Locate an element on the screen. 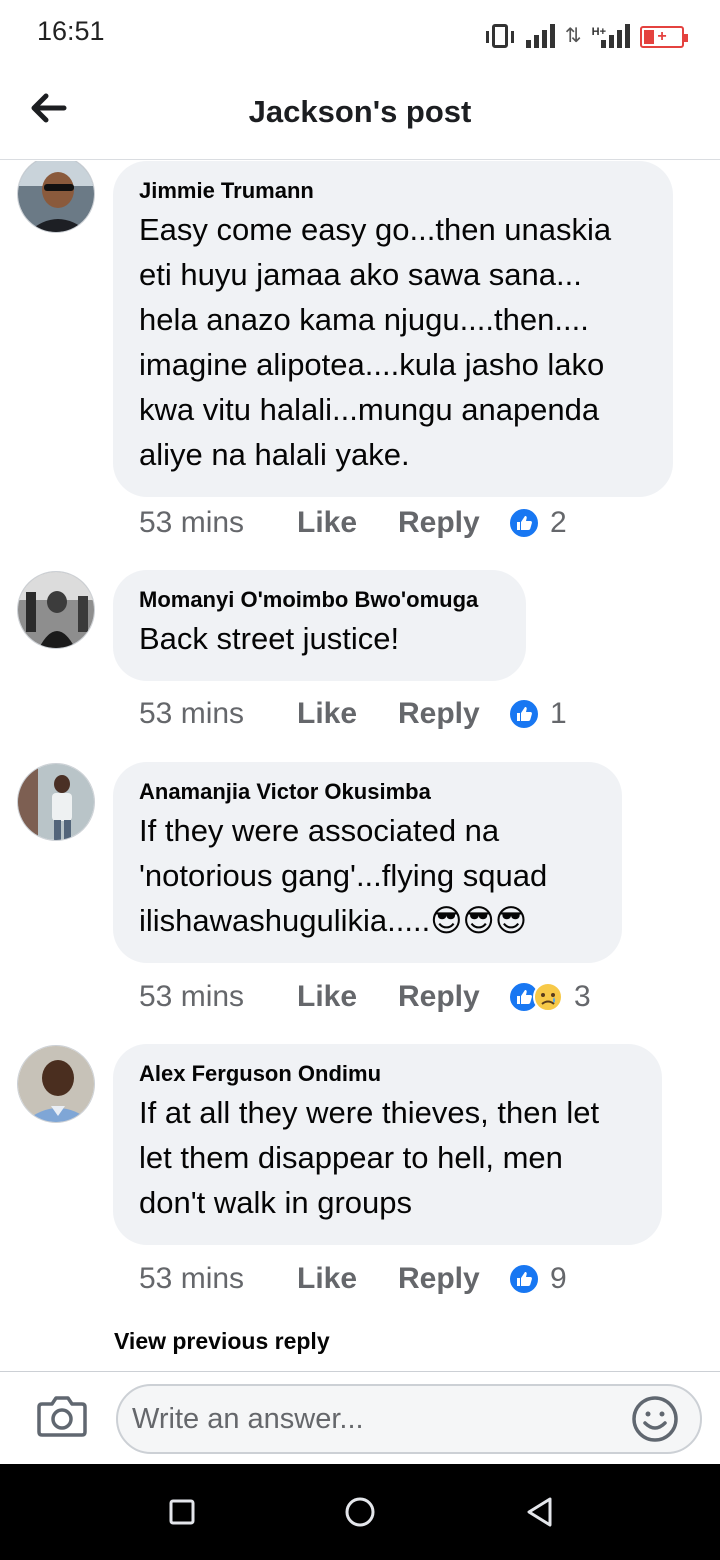 Image resolution: width=720 pixels, height=1560 pixels. page-title: Jackson's post is located at coordinates (360, 111).